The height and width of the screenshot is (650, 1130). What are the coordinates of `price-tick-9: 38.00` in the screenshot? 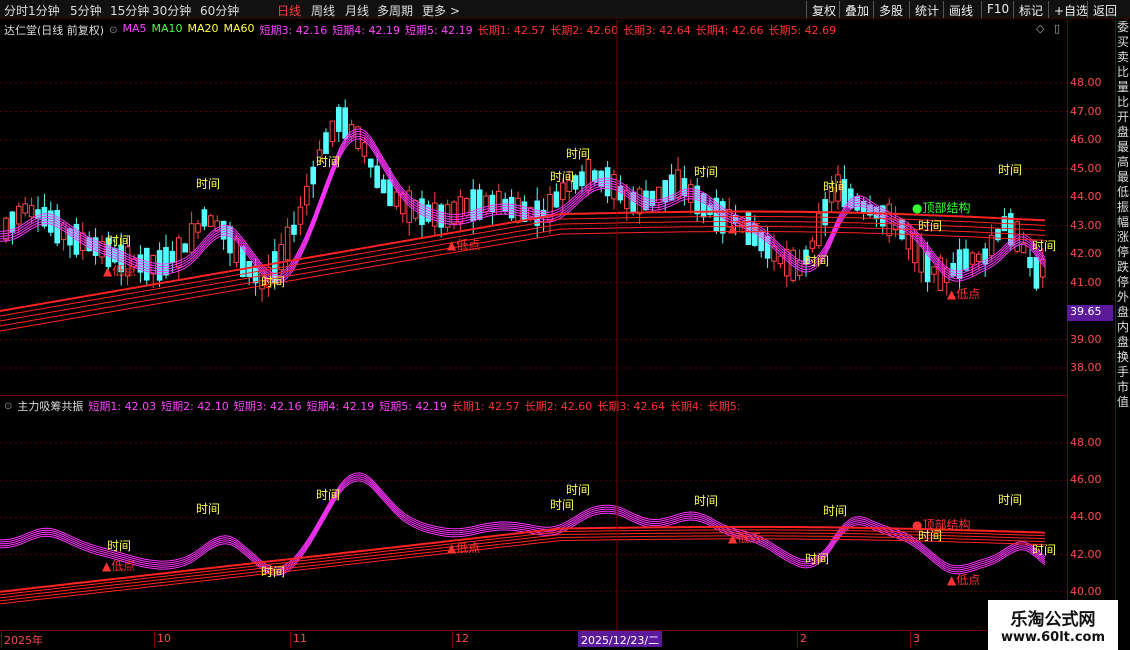 It's located at (1086, 367).